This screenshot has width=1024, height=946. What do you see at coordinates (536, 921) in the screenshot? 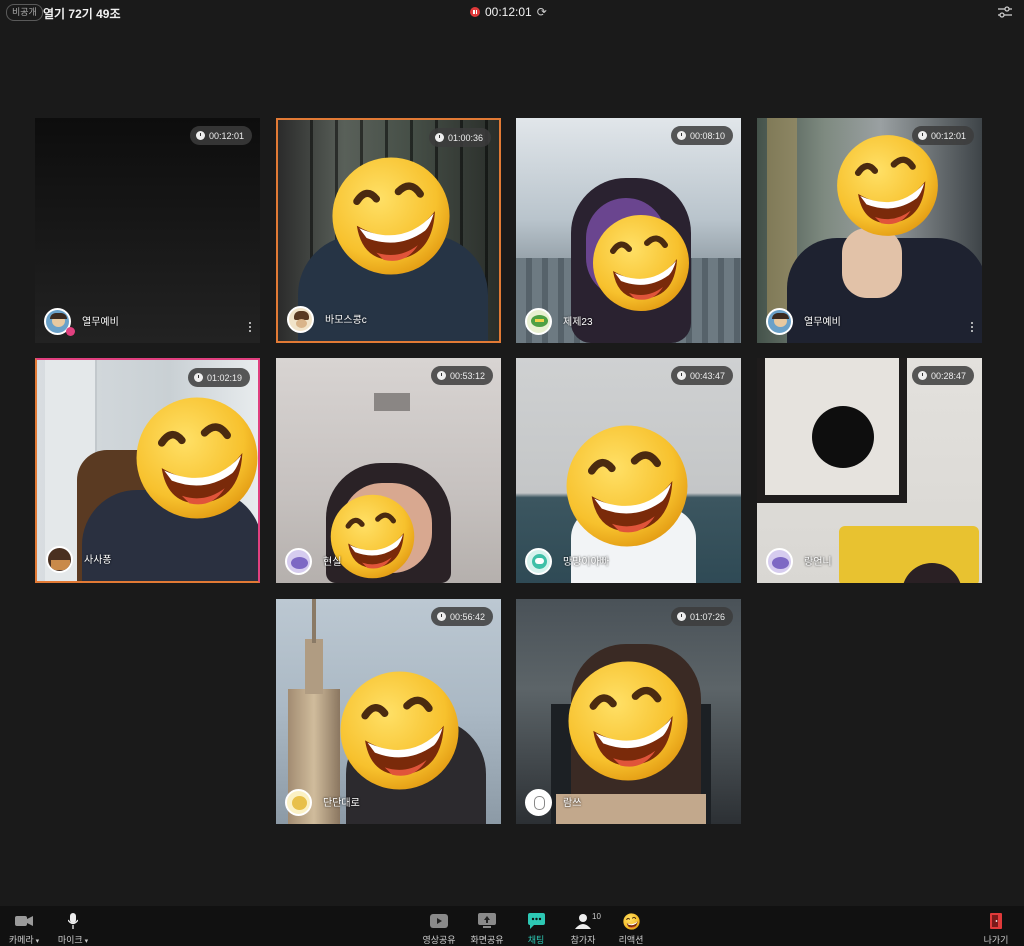
I see `chat-icon` at bounding box center [536, 921].